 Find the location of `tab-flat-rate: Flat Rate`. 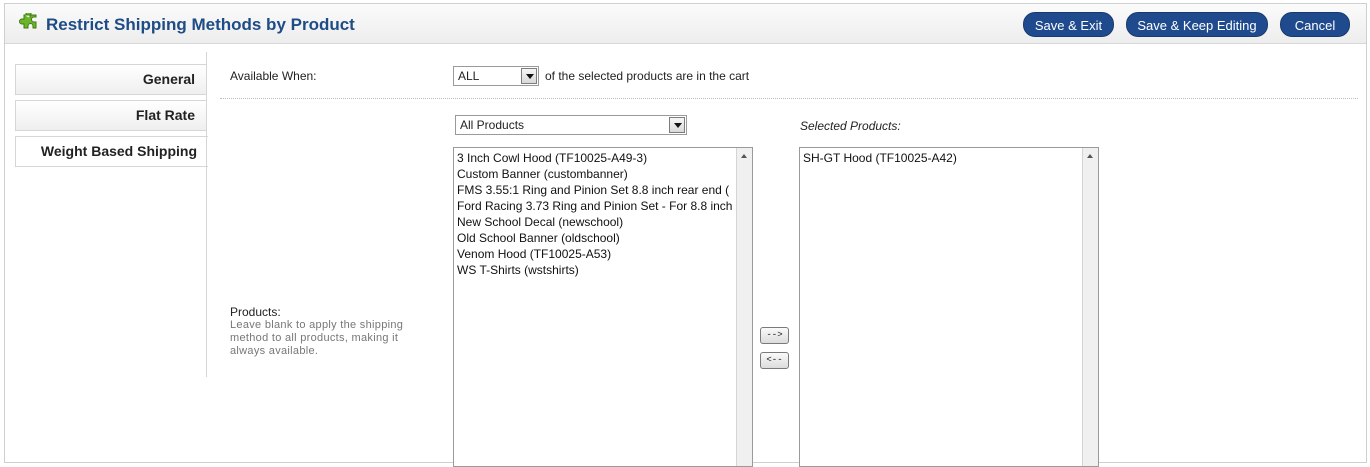

tab-flat-rate: Flat Rate is located at coordinates (111, 115).